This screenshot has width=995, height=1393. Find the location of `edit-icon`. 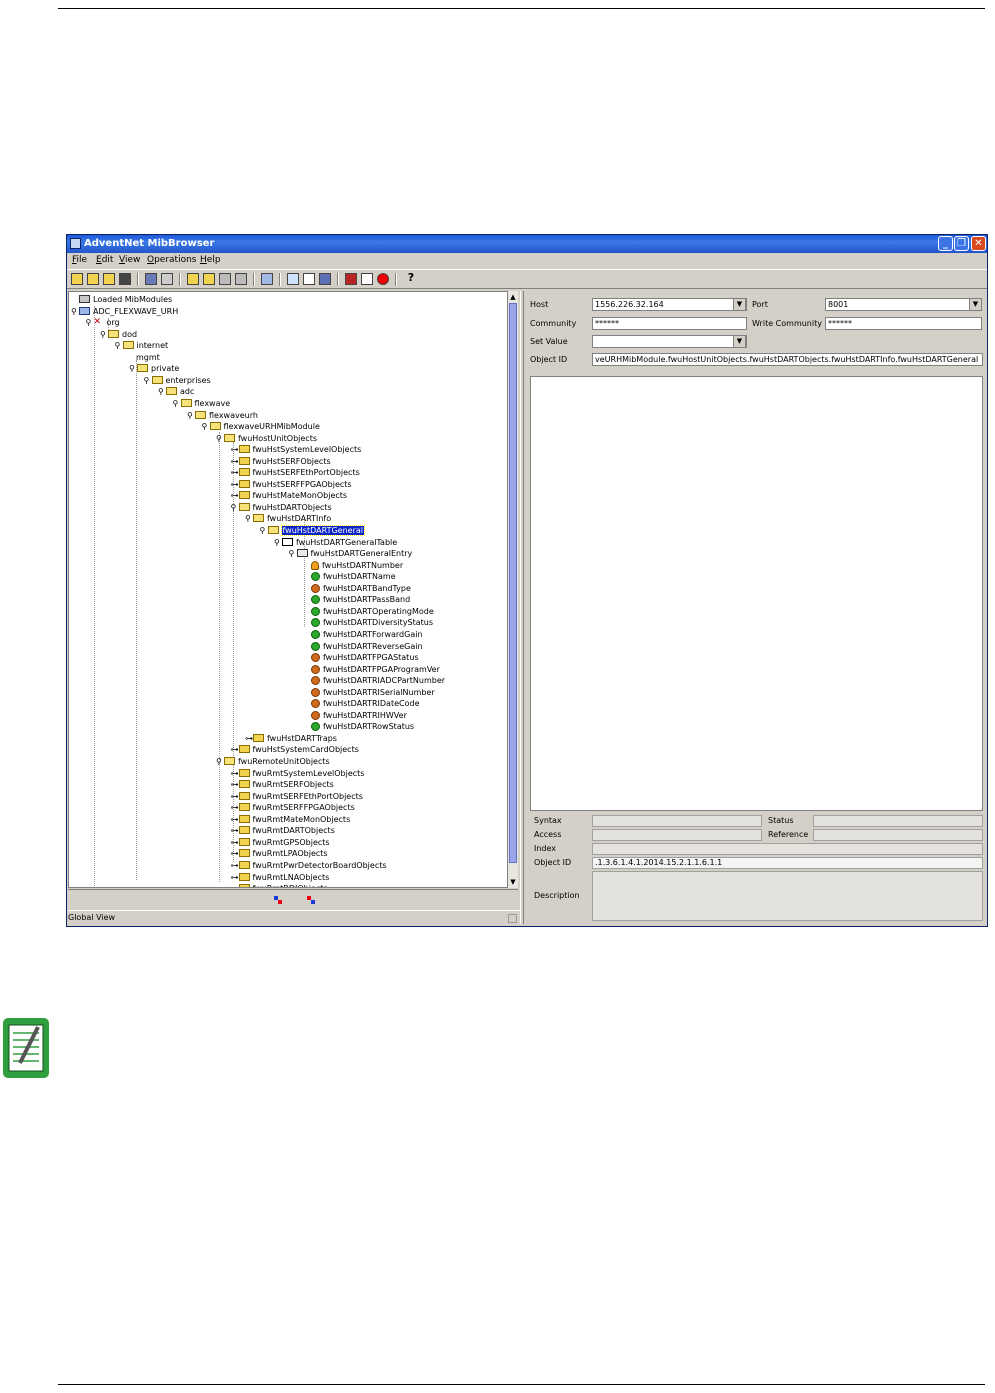

edit-icon is located at coordinates (367, 279).